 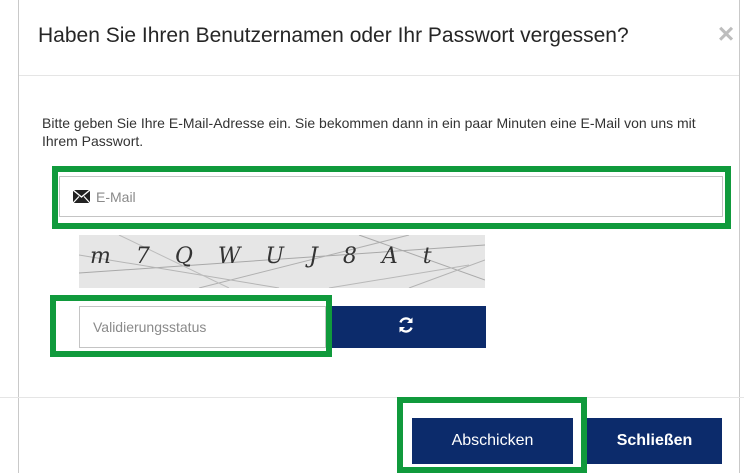 What do you see at coordinates (372, 397) in the screenshot?
I see `footer-divider` at bounding box center [372, 397].